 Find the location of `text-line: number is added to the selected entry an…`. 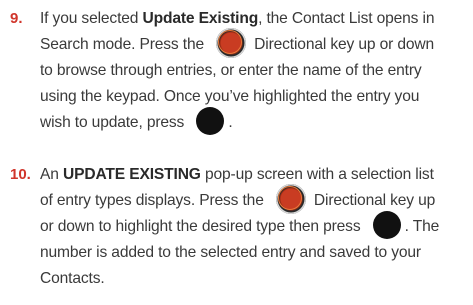

text-line: number is added to the selected entry an… is located at coordinates (230, 252).